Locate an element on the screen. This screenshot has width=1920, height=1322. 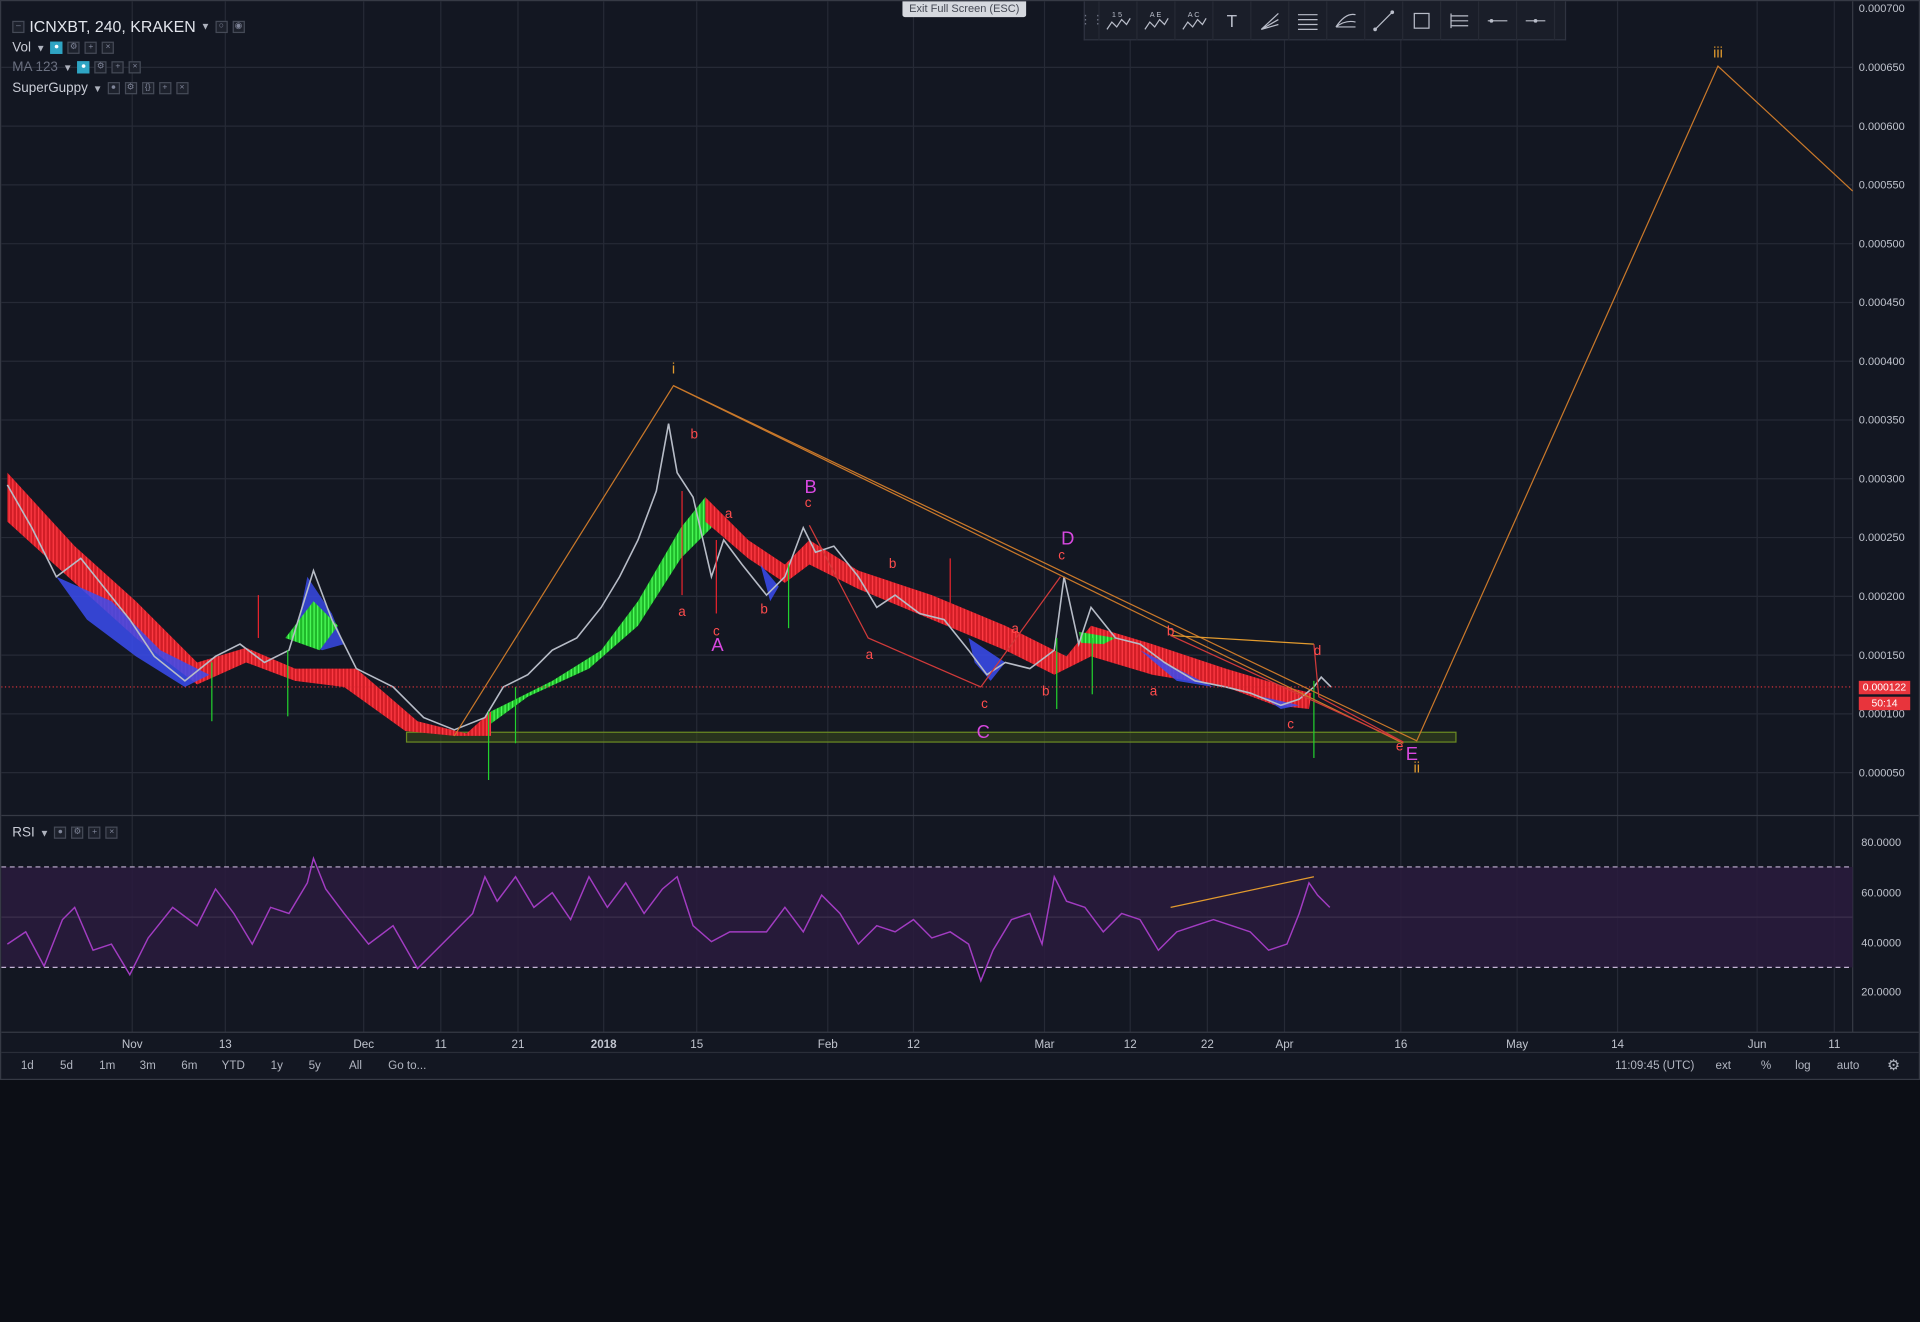
percent-toggle: % is located at coordinates (1766, 1065).